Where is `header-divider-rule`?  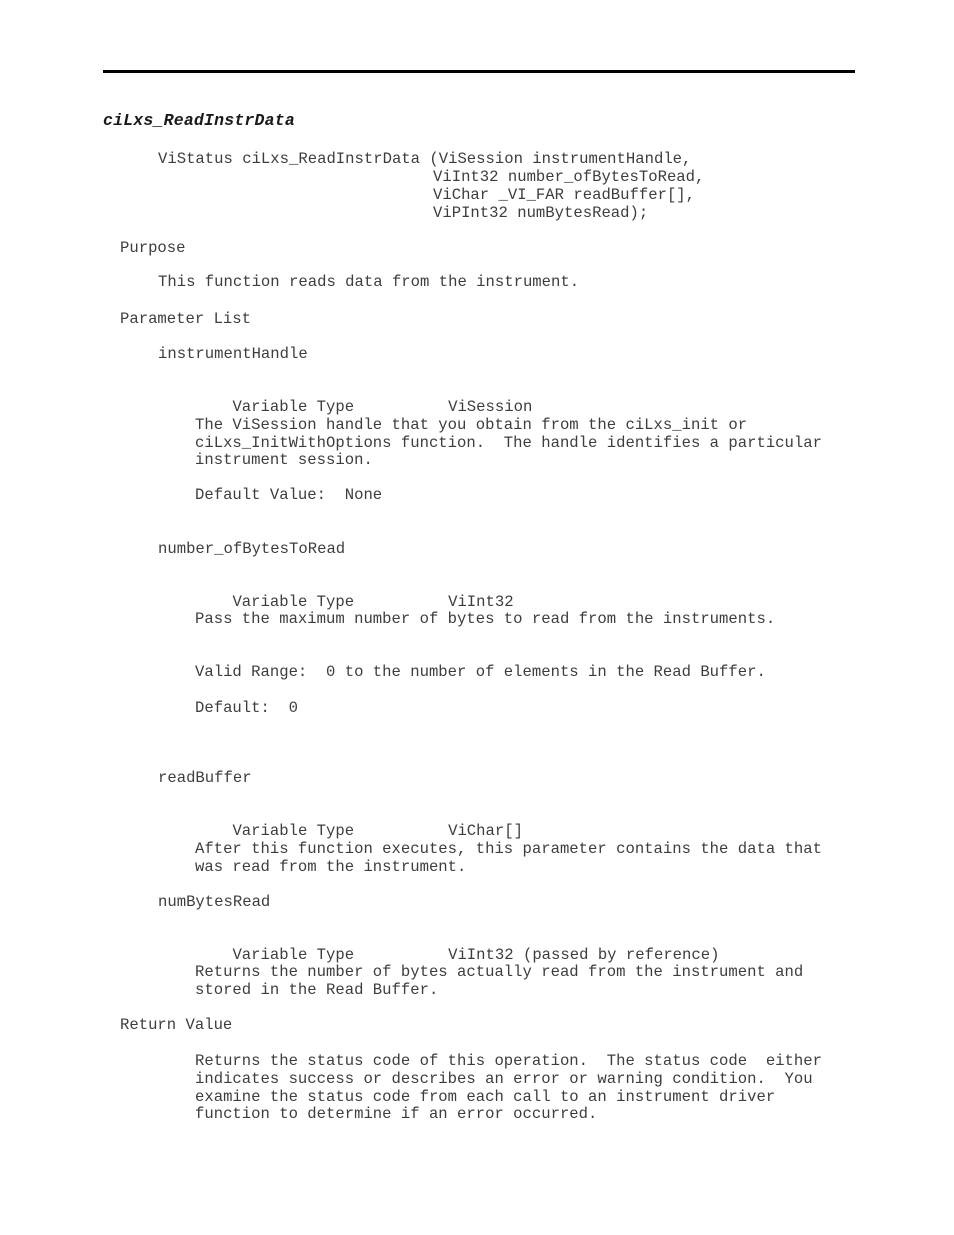
header-divider-rule is located at coordinates (479, 71).